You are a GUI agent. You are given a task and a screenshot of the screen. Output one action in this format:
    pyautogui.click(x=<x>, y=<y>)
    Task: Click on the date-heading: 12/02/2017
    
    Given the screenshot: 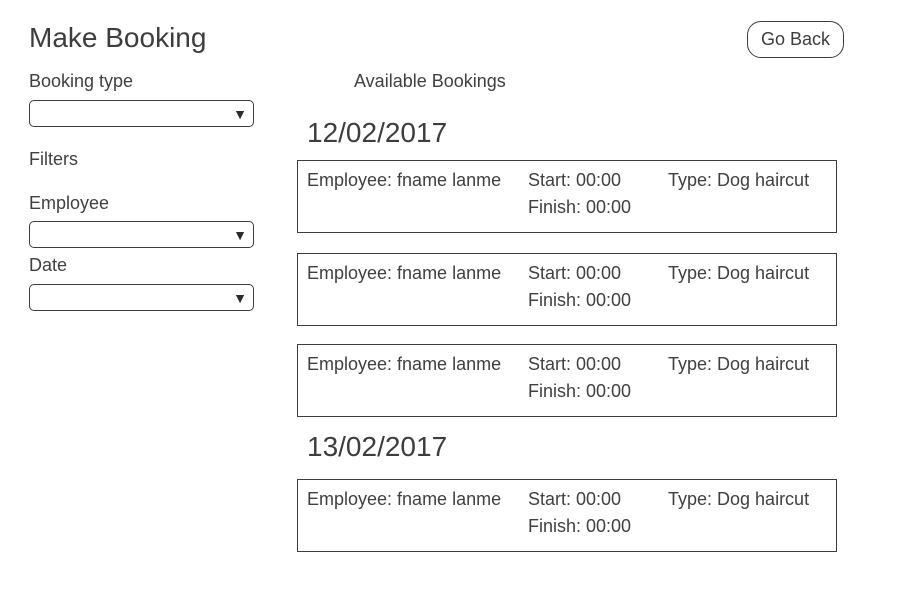 What is the action you would take?
    pyautogui.click(x=377, y=132)
    